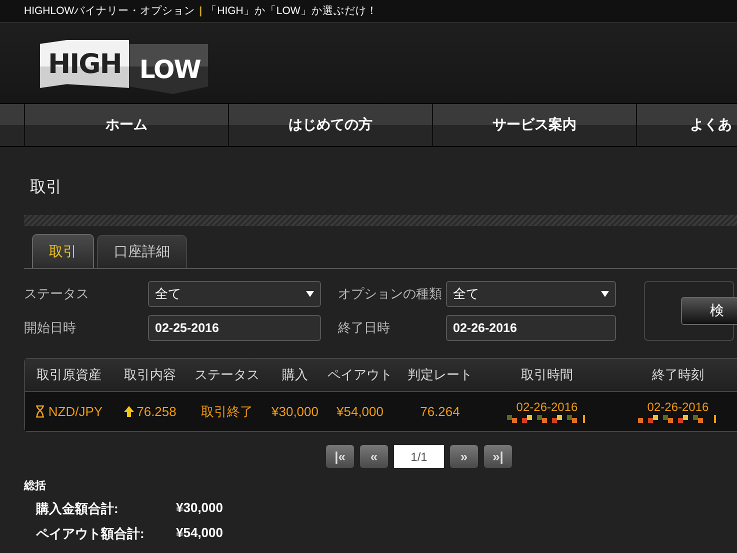 This screenshot has height=553, width=737. Describe the element at coordinates (110, 11) in the screenshot. I see `site-tagline: HIGHLOWバイナリー・オプション` at that location.